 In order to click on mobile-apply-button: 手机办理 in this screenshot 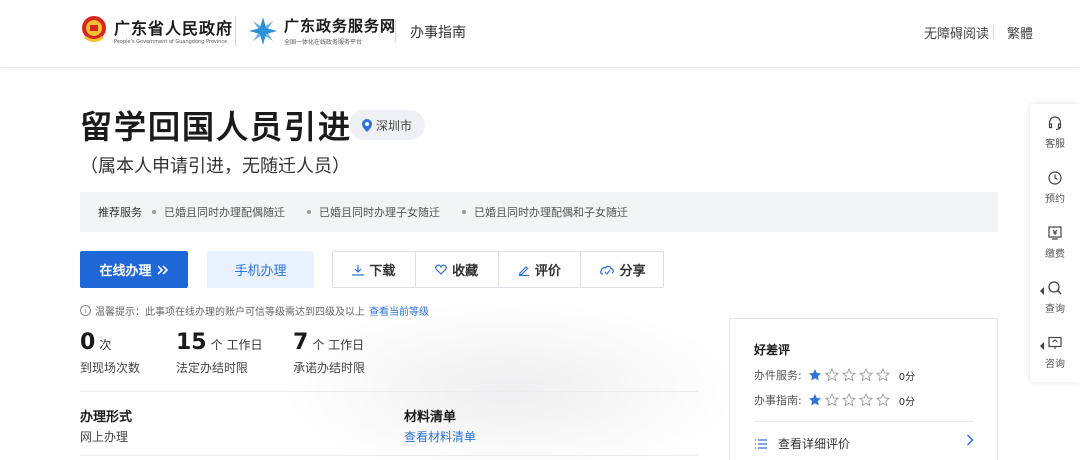, I will do `click(260, 269)`.